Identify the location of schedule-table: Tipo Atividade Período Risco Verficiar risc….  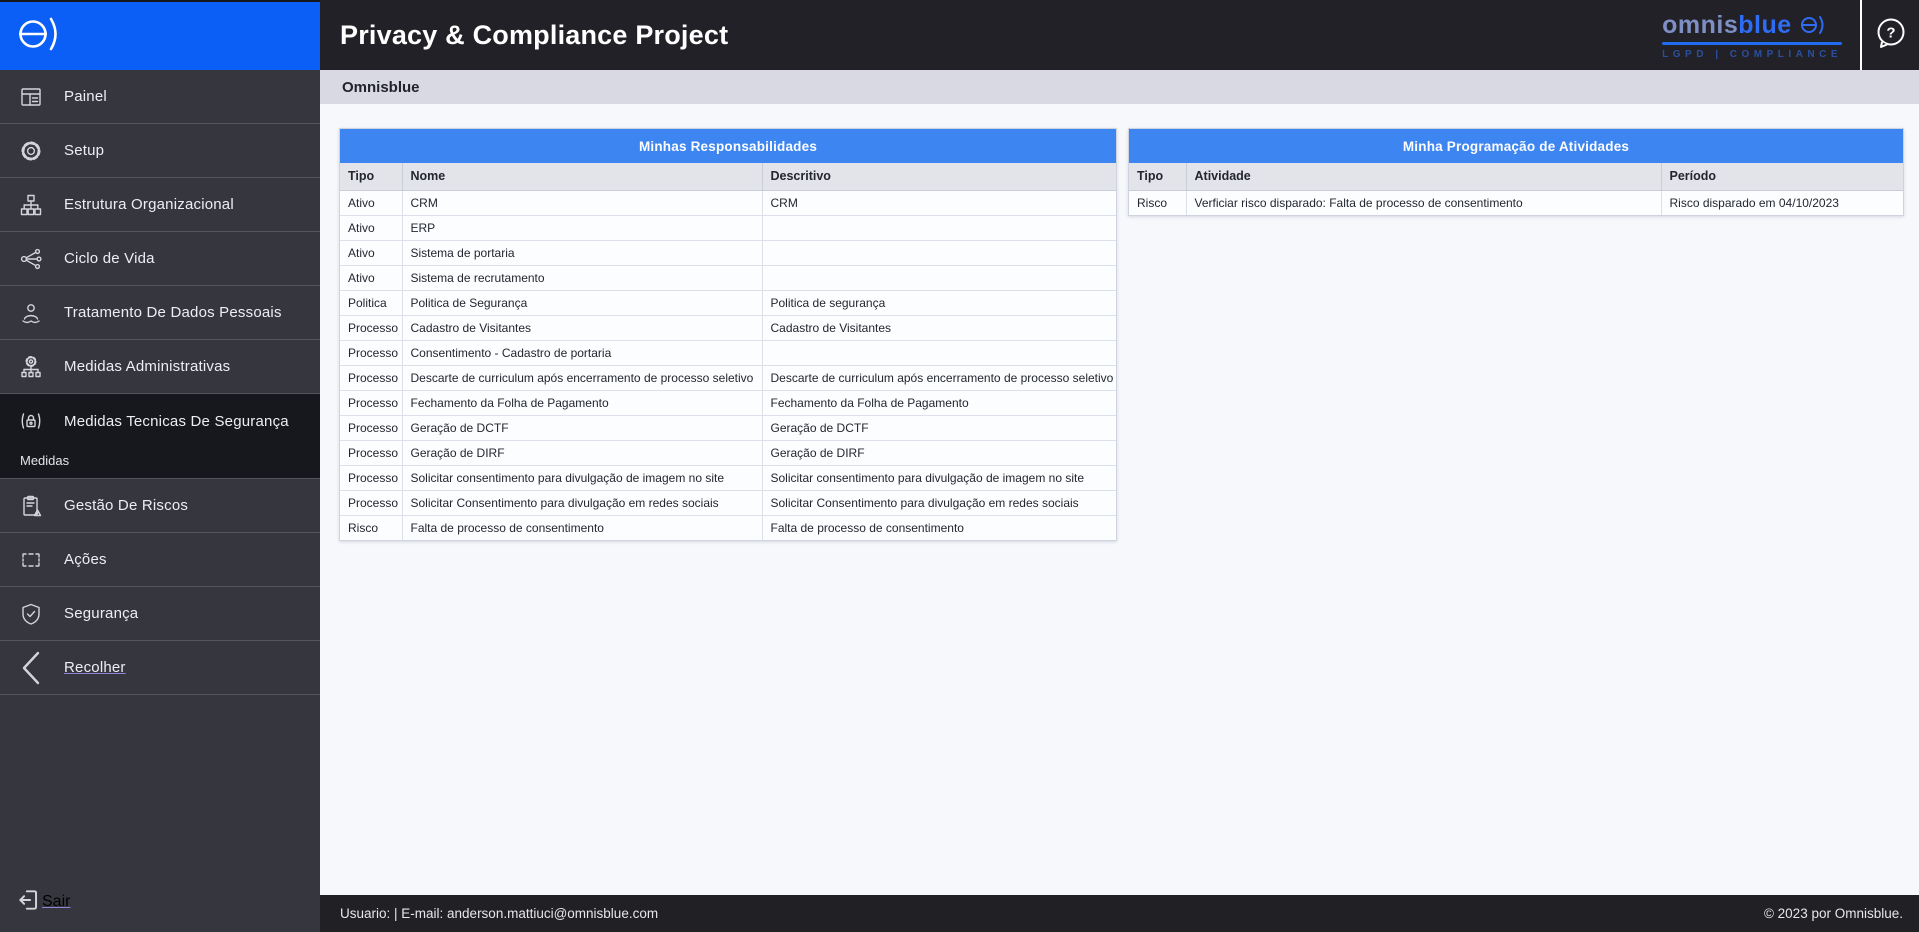
(1516, 189).